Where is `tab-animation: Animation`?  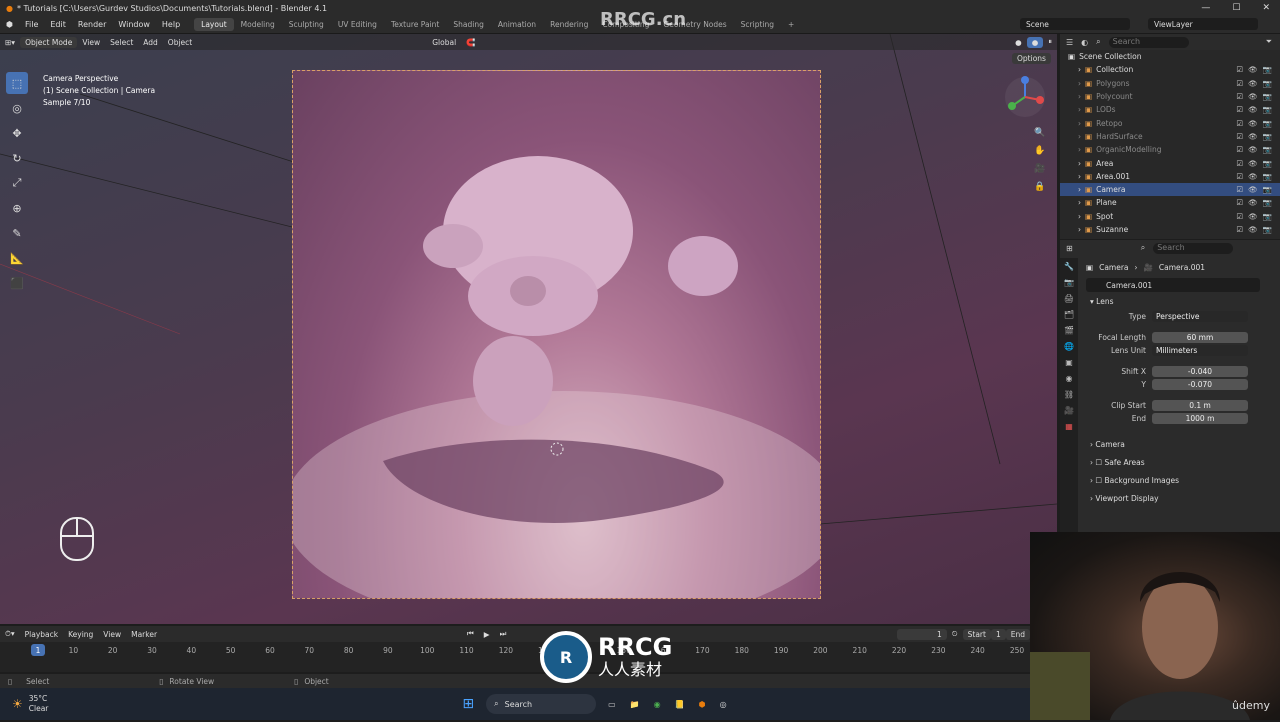
tab-animation: Animation is located at coordinates (517, 24).